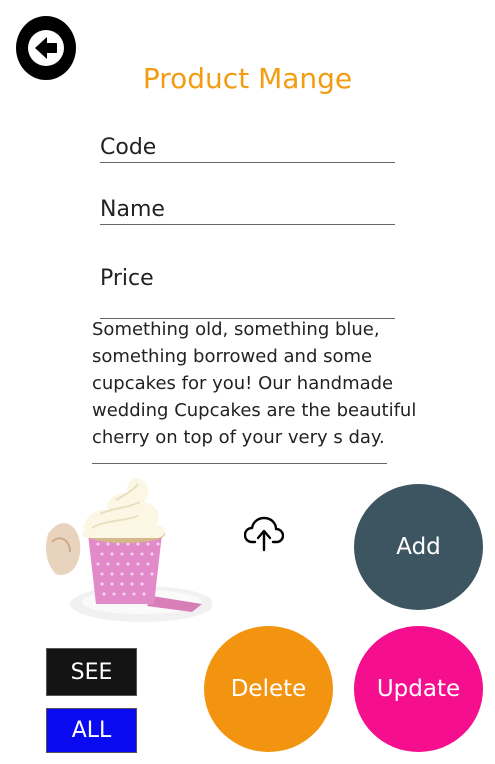 This screenshot has width=495, height=764. I want to click on cloud-upload-icon, so click(264, 534).